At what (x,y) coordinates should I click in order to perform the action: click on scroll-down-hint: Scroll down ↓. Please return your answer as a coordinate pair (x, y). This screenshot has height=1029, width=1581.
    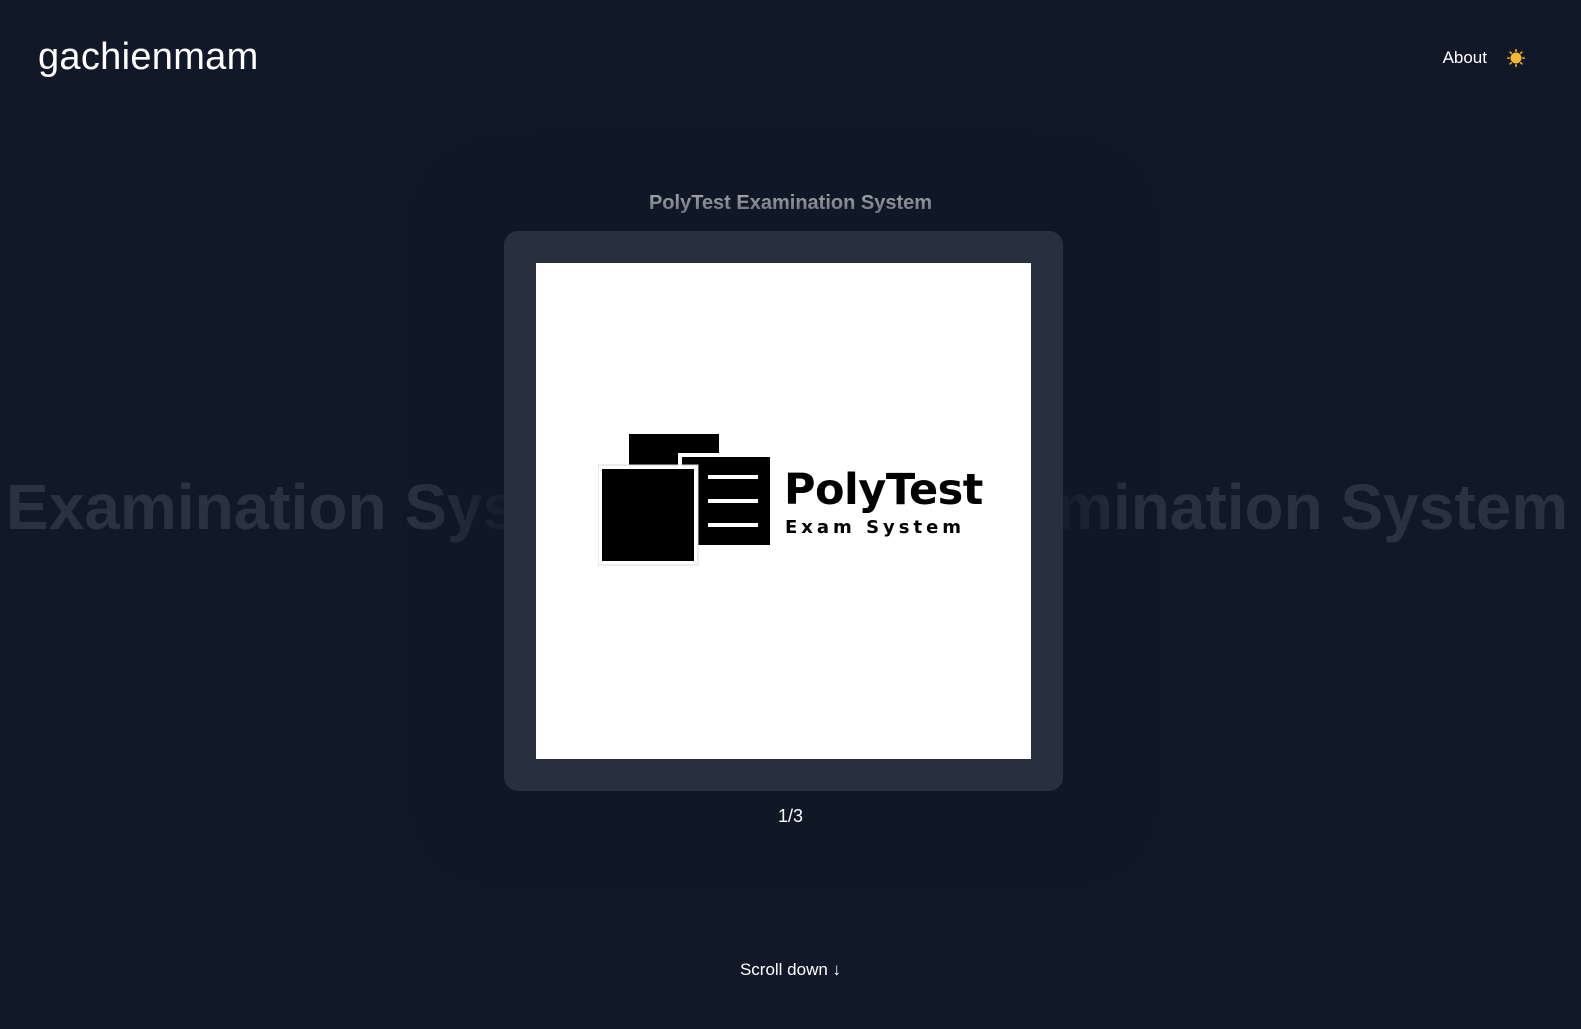
    Looking at the image, I should click on (790, 970).